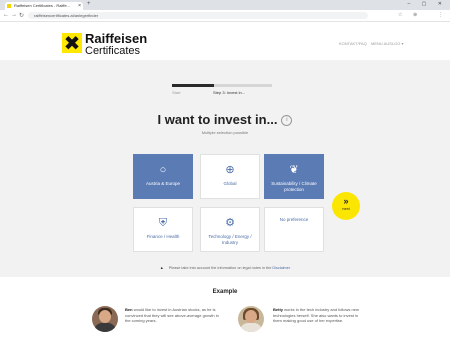  I want to click on extension-icon: ⊕, so click(415, 15).